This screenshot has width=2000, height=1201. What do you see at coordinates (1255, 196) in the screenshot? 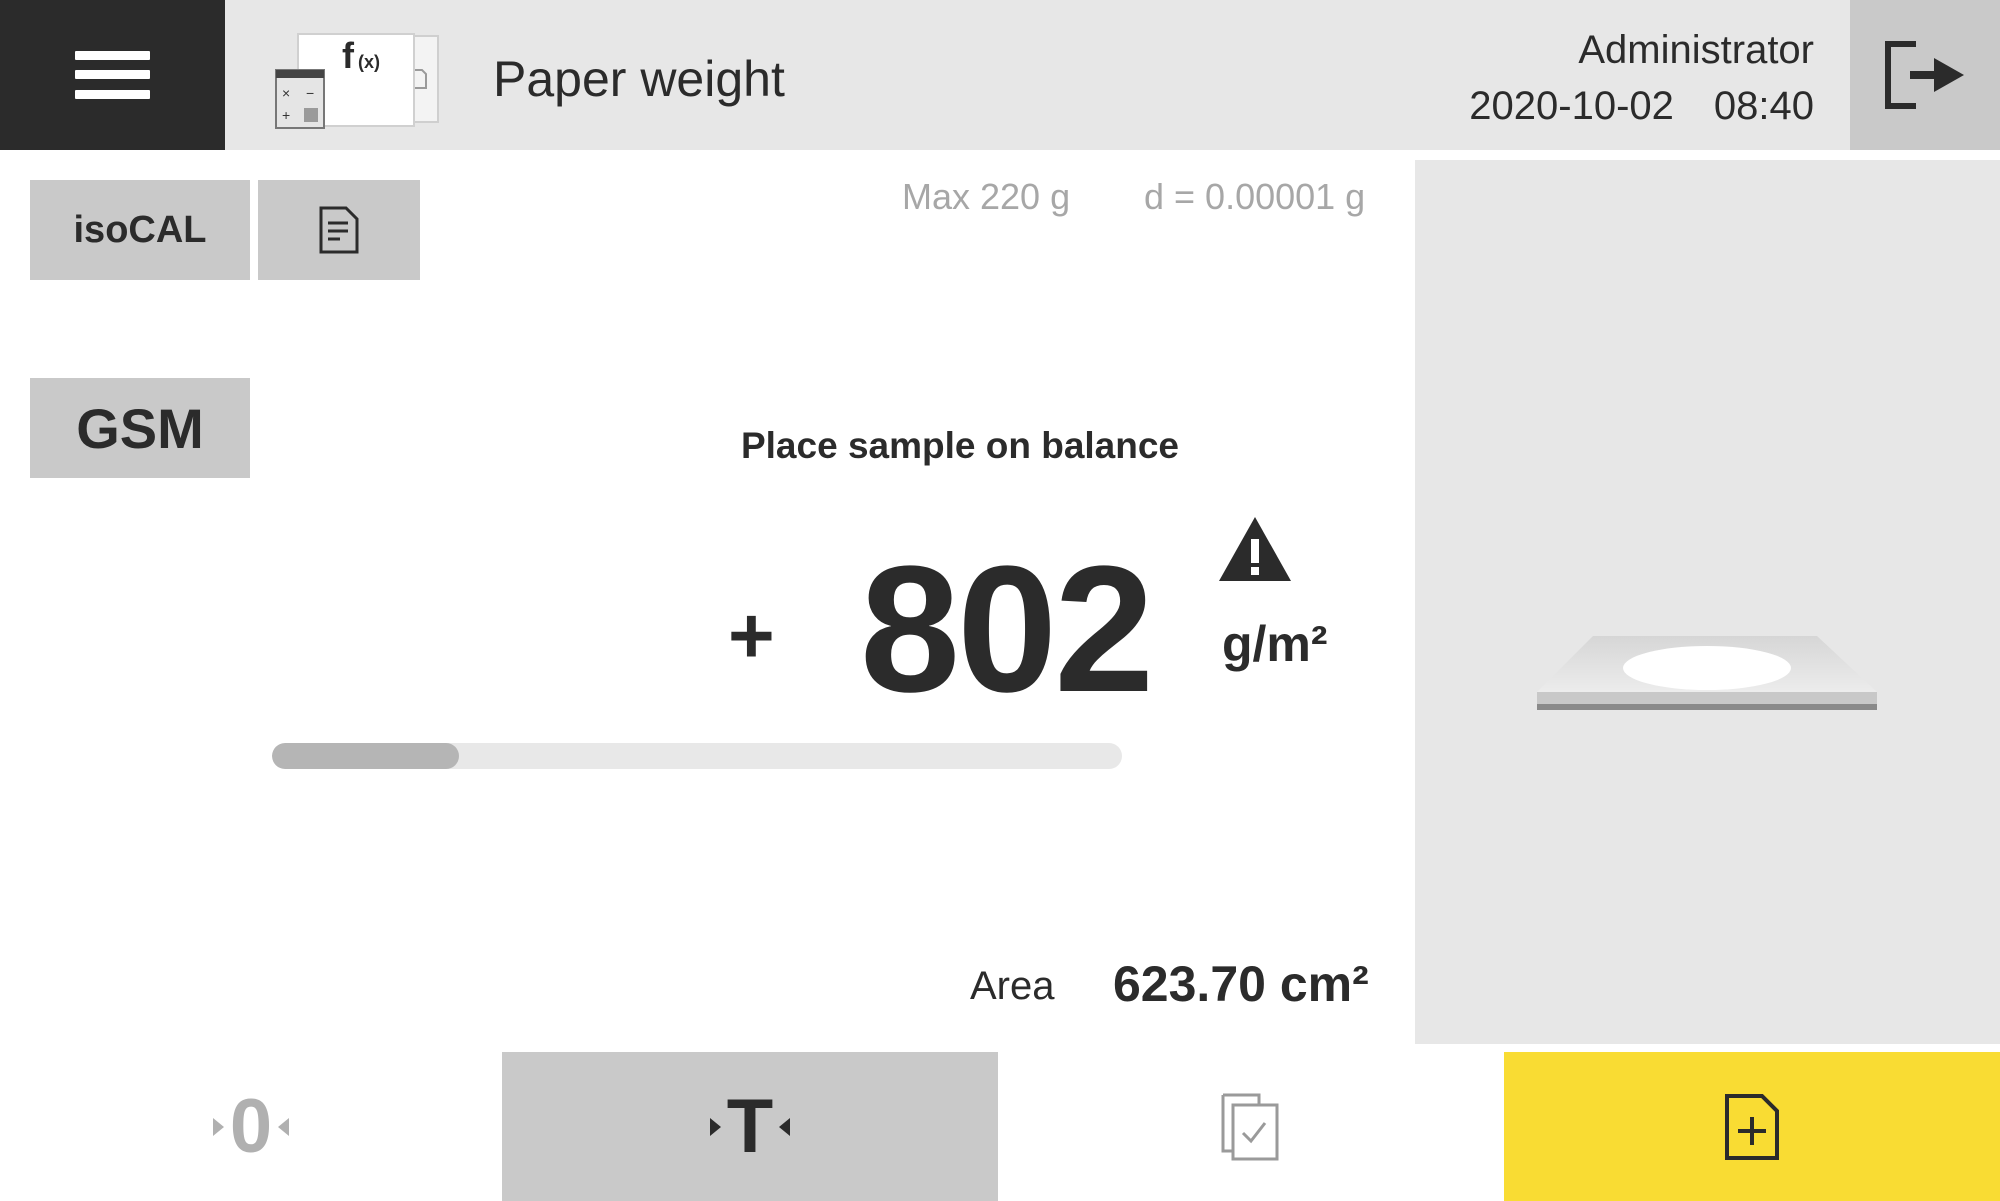
I see `readability-text: d = 0.00001 g` at bounding box center [1255, 196].